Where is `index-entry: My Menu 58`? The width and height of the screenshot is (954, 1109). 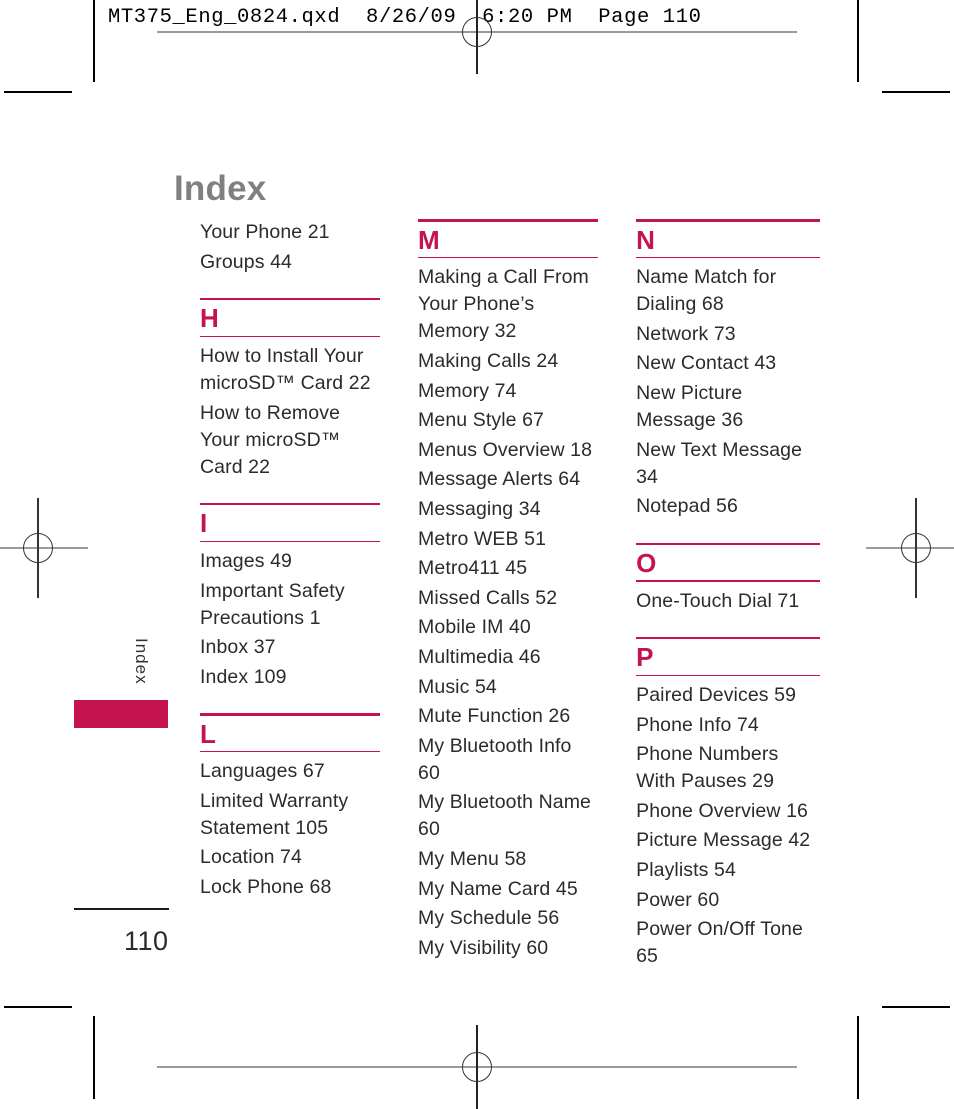
index-entry: My Menu 58 is located at coordinates (508, 859).